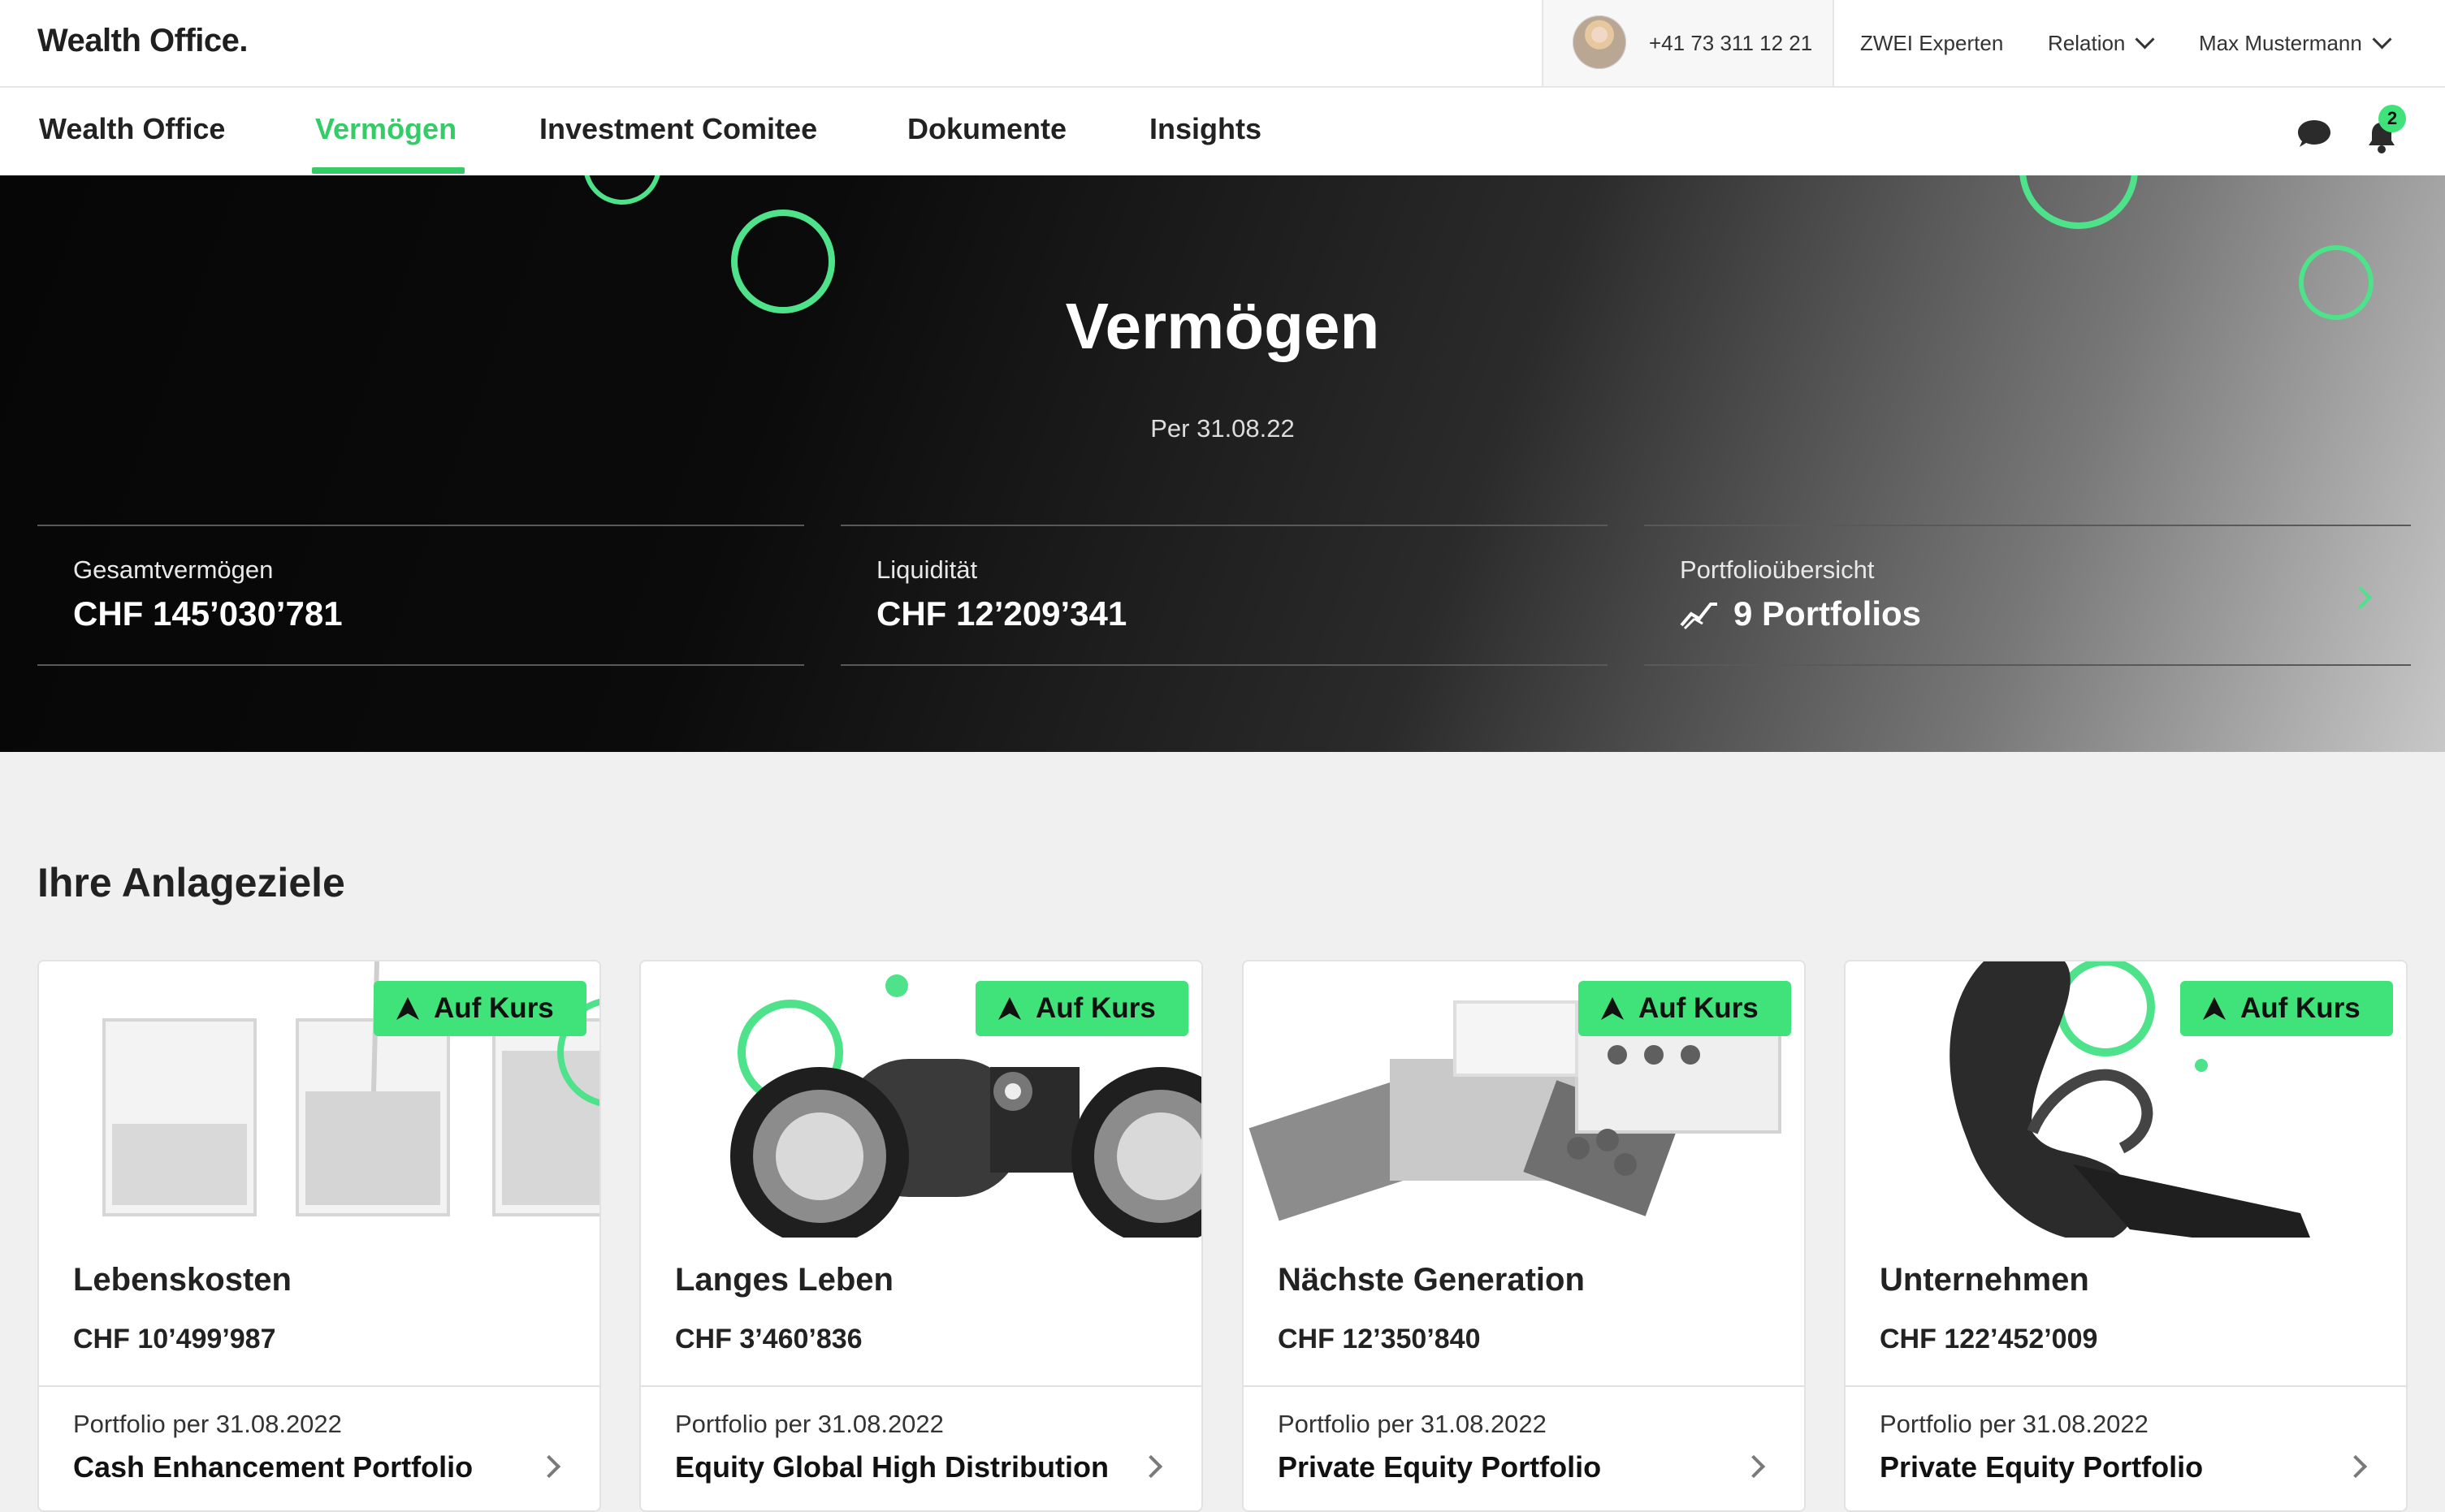 The height and width of the screenshot is (1512, 2445). I want to click on card-title: Lebenskosten, so click(182, 1280).